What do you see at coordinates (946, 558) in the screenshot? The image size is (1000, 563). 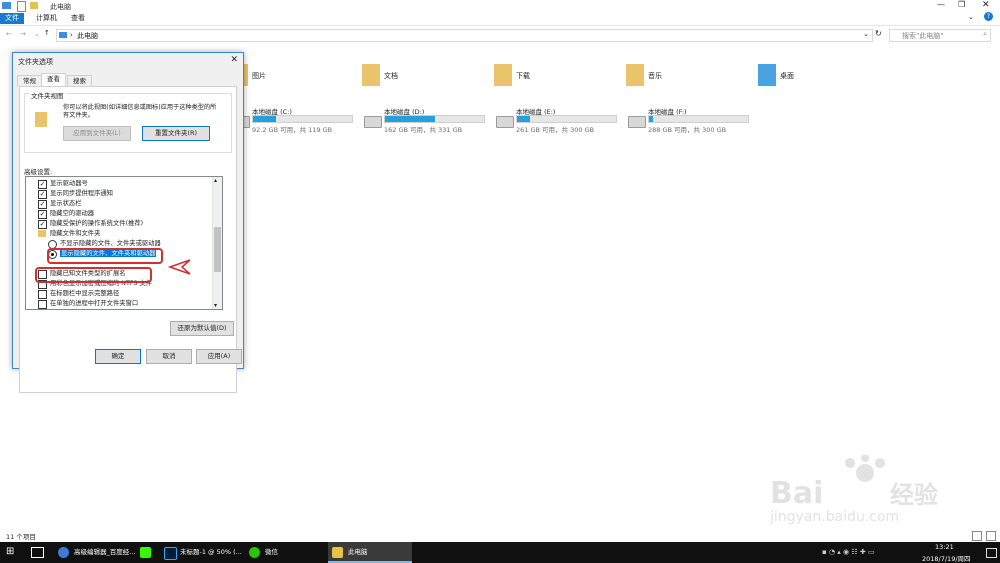 I see `clock-date: 2018/7/19/周四` at bounding box center [946, 558].